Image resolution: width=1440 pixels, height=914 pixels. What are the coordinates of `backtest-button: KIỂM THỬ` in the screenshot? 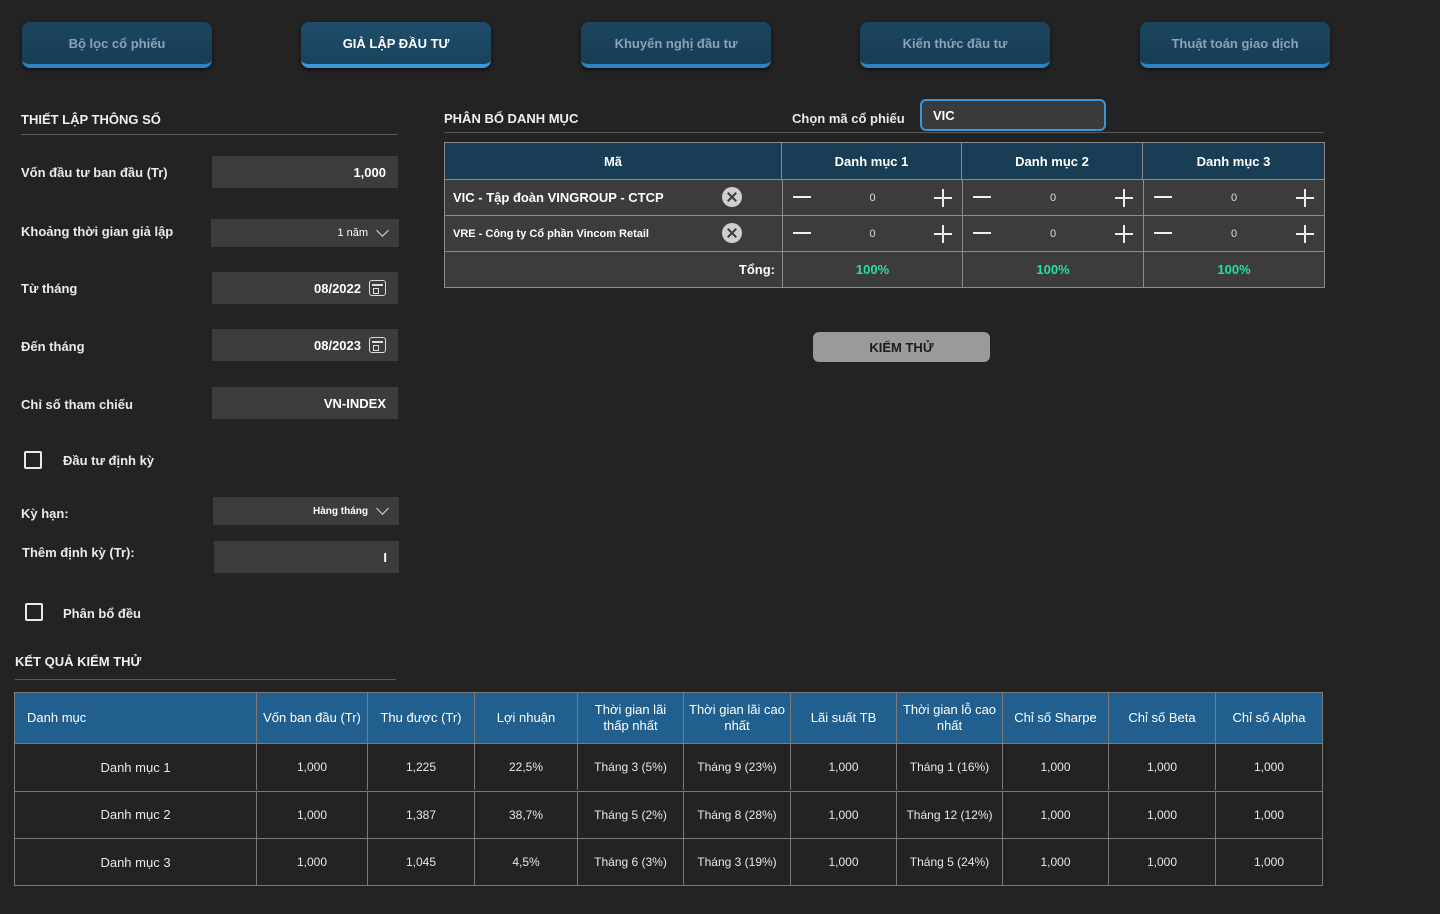 It's located at (901, 347).